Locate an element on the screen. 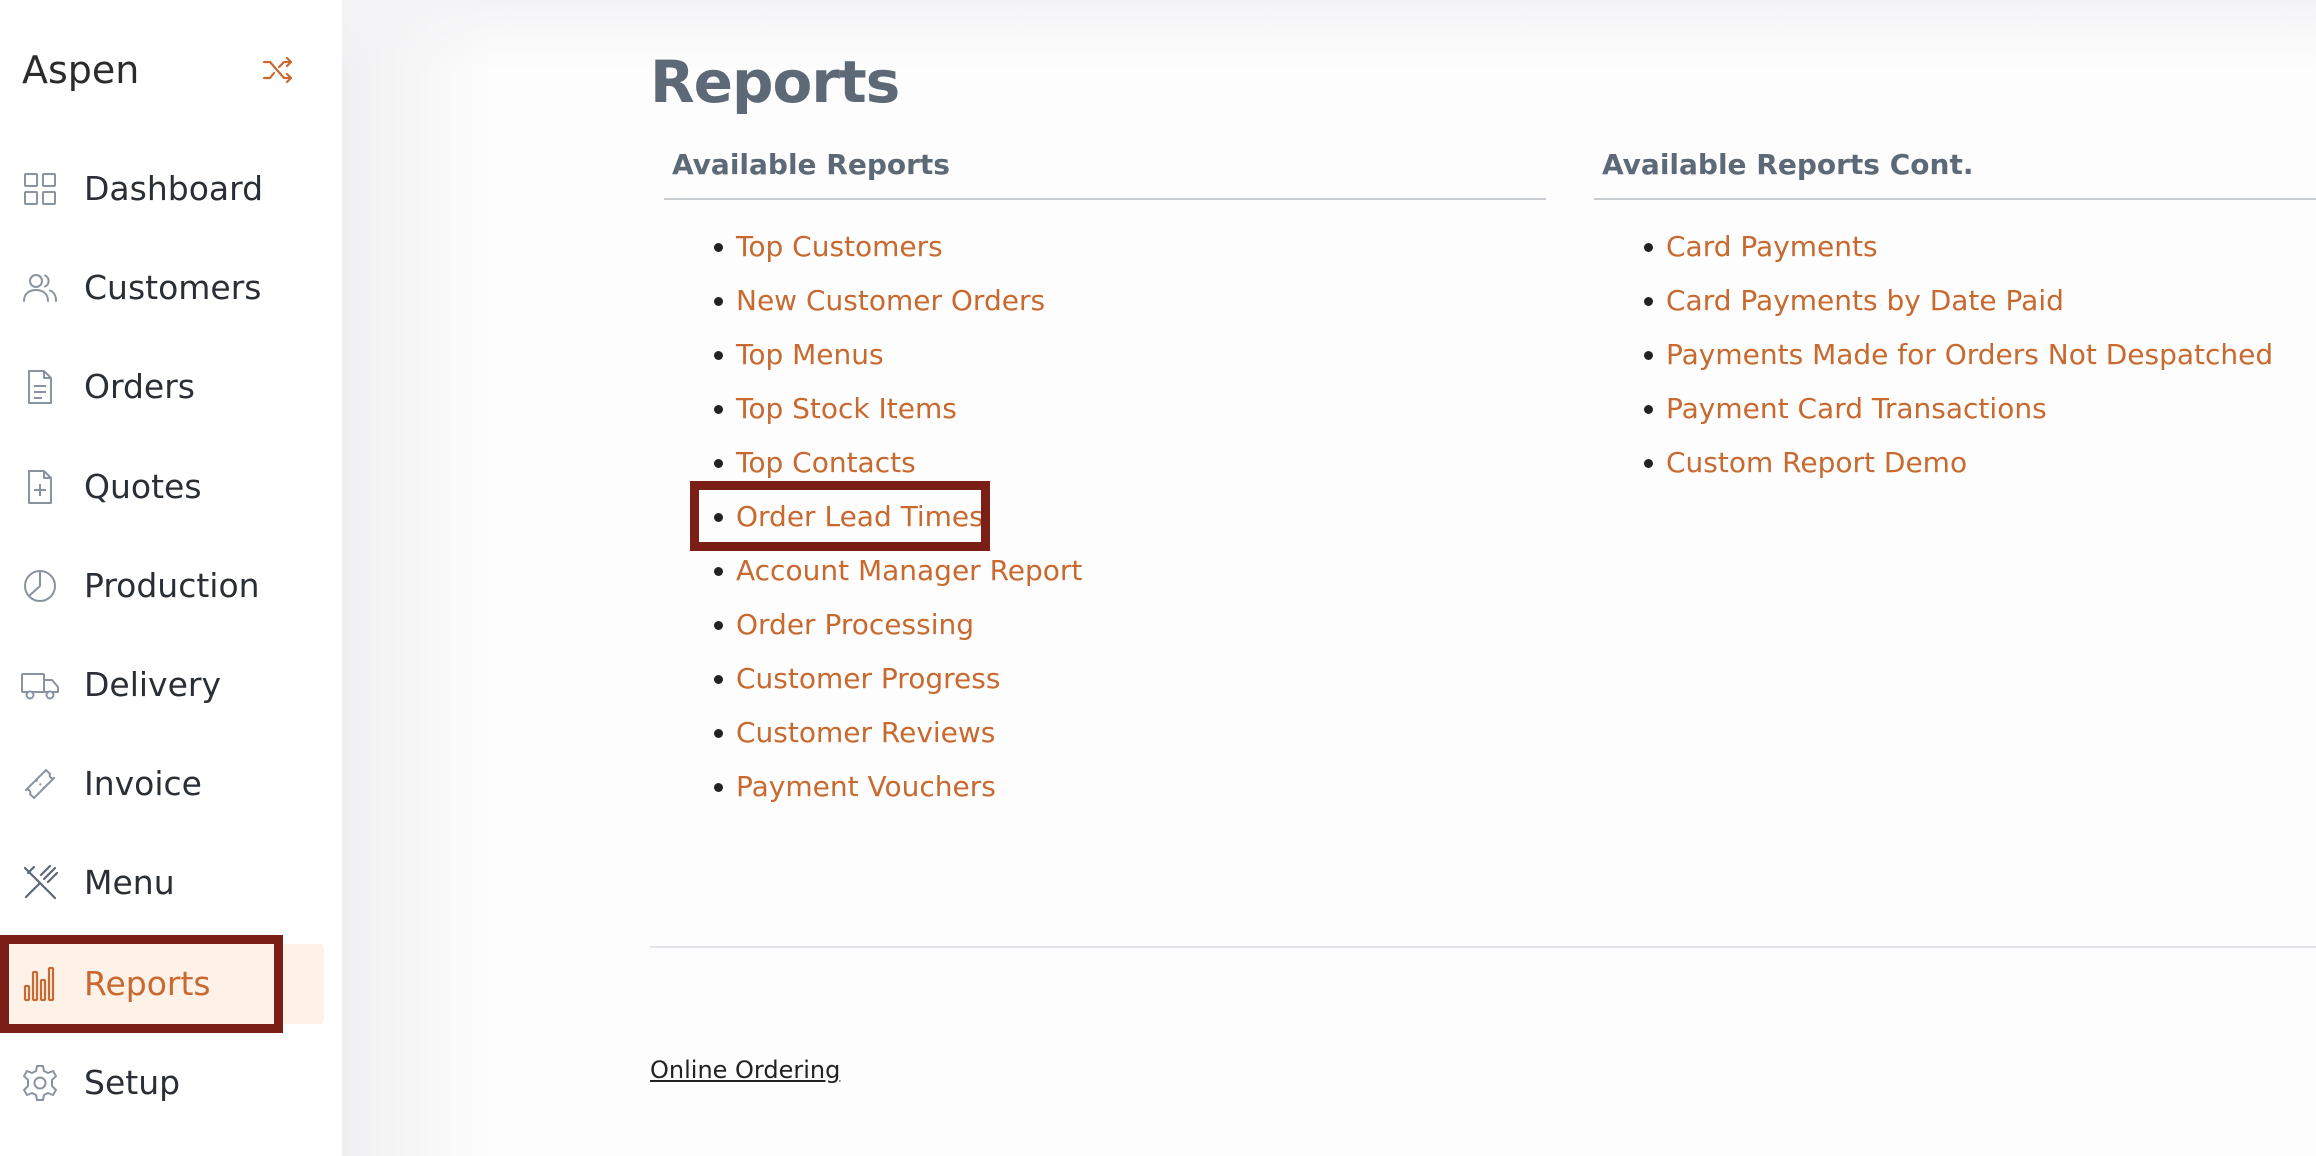 This screenshot has width=2316, height=1156. users-icon is located at coordinates (40, 288).